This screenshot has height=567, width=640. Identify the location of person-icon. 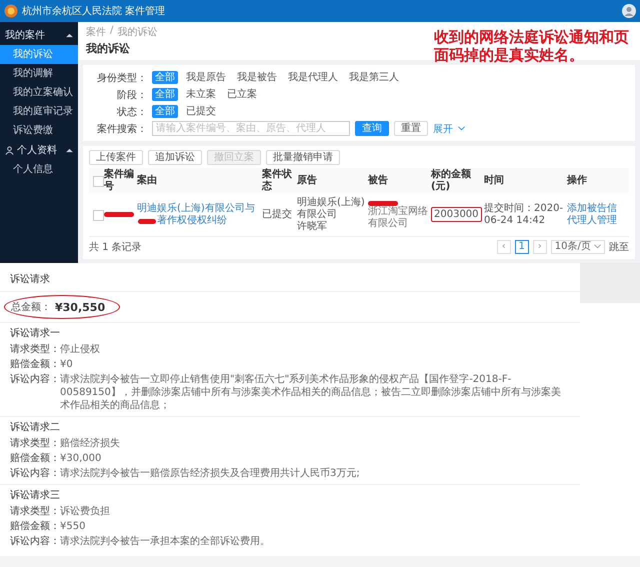
(9, 150).